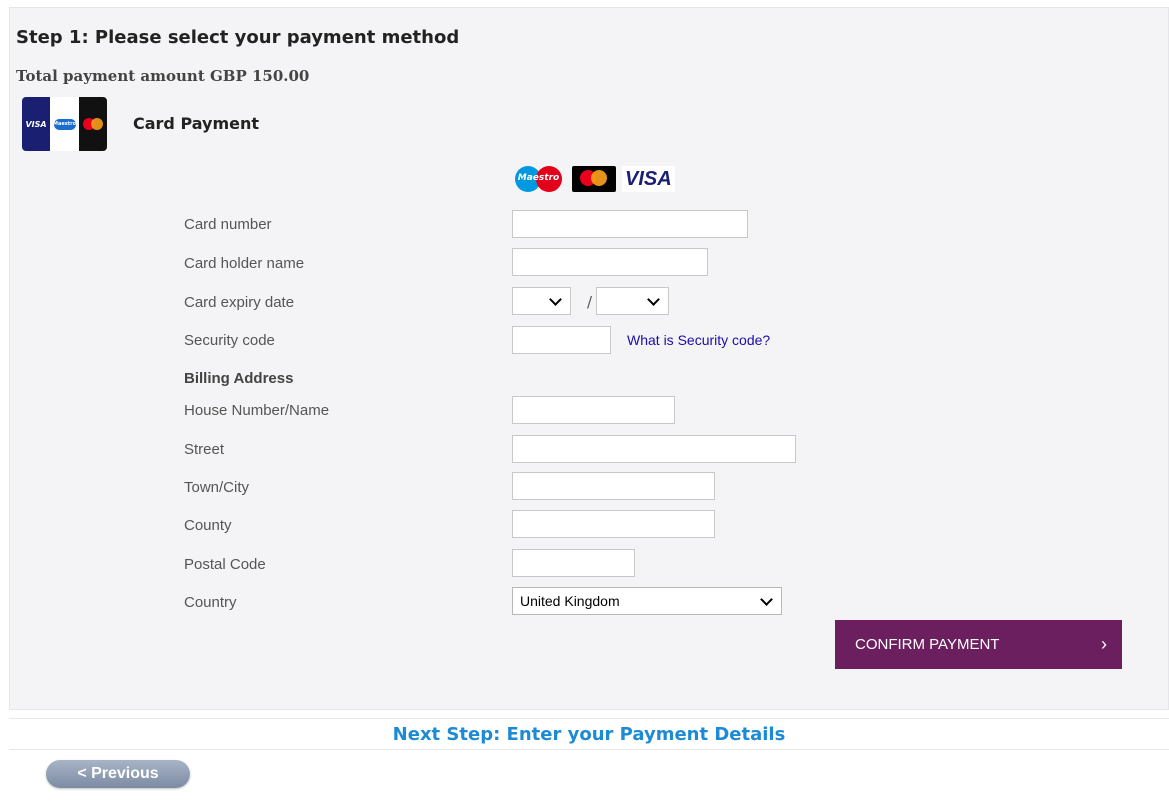 This screenshot has height=805, width=1169. I want to click on mastercard-logo-icon, so click(594, 179).